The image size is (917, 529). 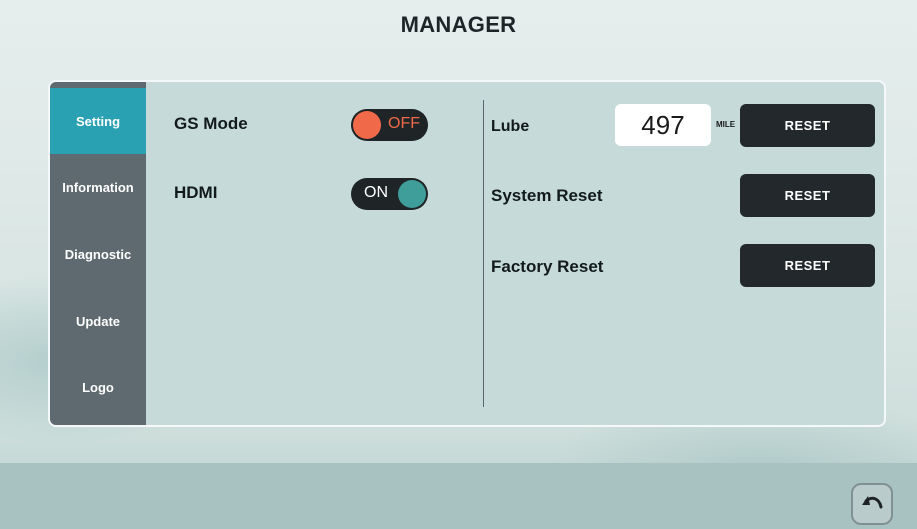 What do you see at coordinates (547, 195) in the screenshot?
I see `system-reset-label: System Reset` at bounding box center [547, 195].